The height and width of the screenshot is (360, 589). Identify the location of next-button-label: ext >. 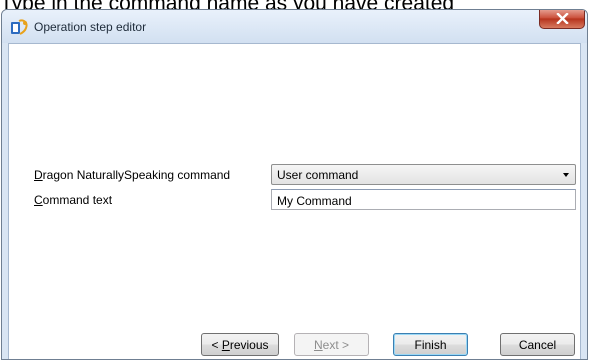
(336, 344).